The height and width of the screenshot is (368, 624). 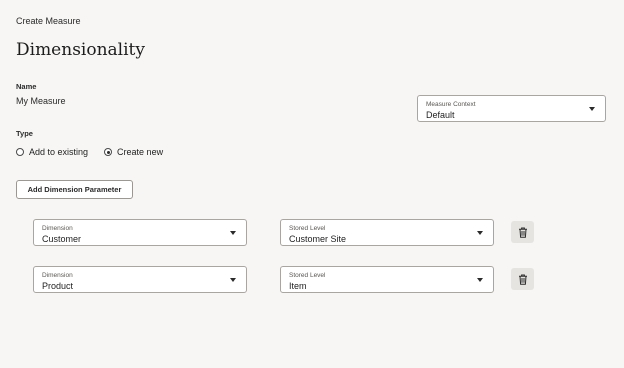 What do you see at coordinates (58, 286) in the screenshot?
I see `dimension-value: Product` at bounding box center [58, 286].